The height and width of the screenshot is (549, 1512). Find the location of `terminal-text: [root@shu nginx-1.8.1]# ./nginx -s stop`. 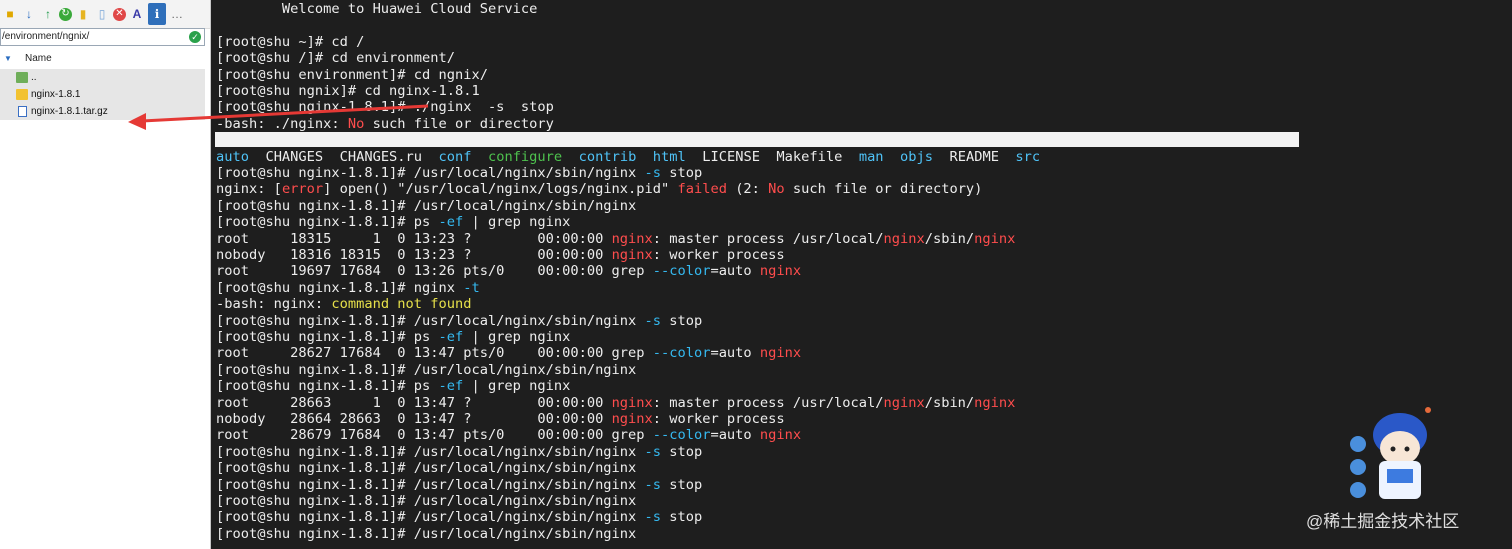

terminal-text: [root@shu nginx-1.8.1]# ./nginx -s stop is located at coordinates (385, 107).